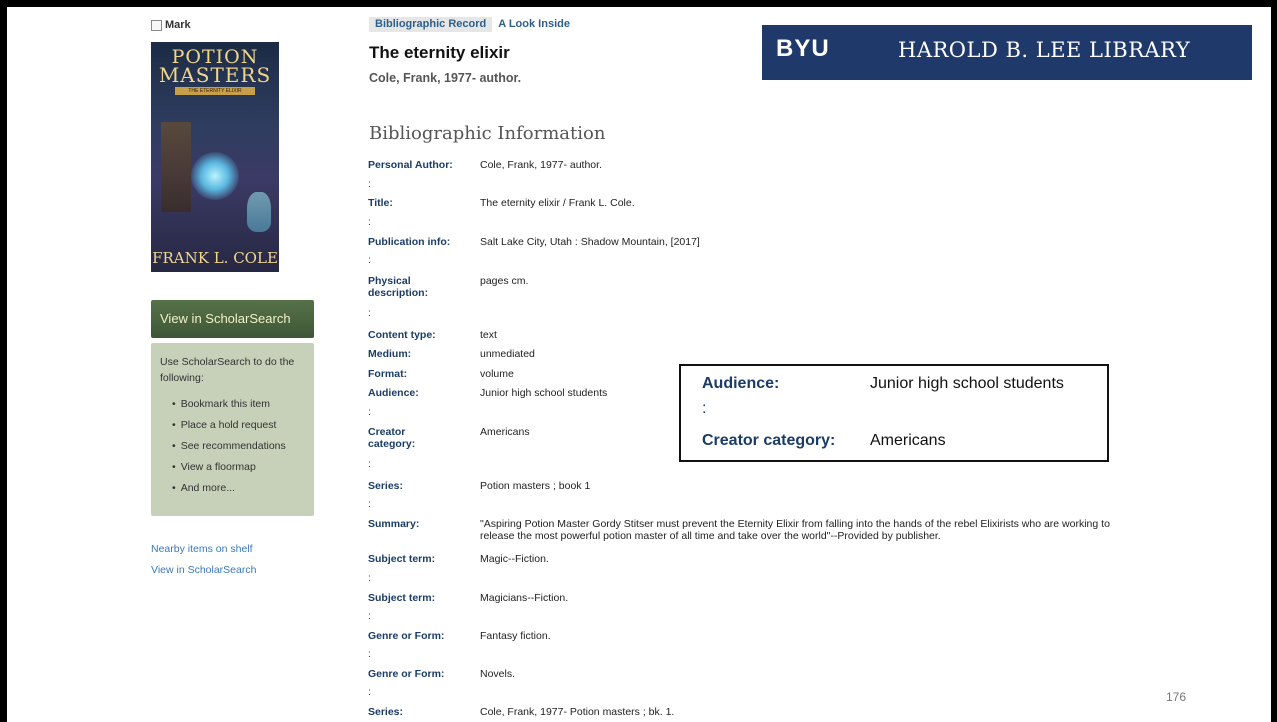 The width and height of the screenshot is (1277, 722). What do you see at coordinates (398, 287) in the screenshot?
I see `field-label: Physical description:` at bounding box center [398, 287].